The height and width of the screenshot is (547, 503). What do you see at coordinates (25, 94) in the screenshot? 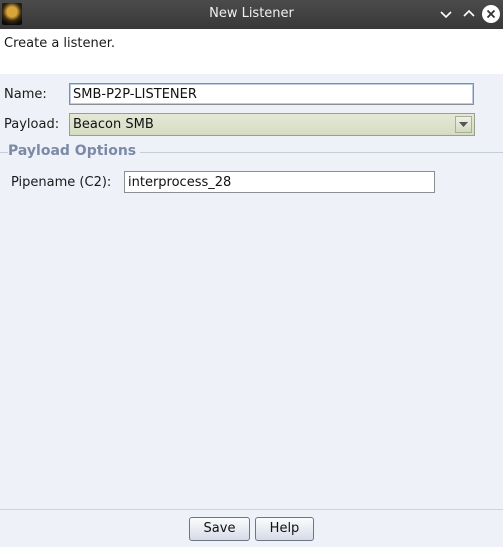
I see `name-label: Name:` at bounding box center [25, 94].